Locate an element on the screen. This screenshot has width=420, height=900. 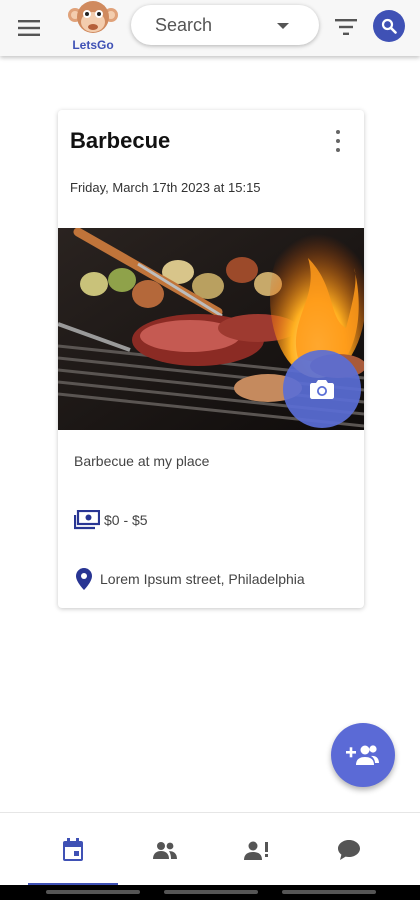
camera-icon is located at coordinates (322, 389).